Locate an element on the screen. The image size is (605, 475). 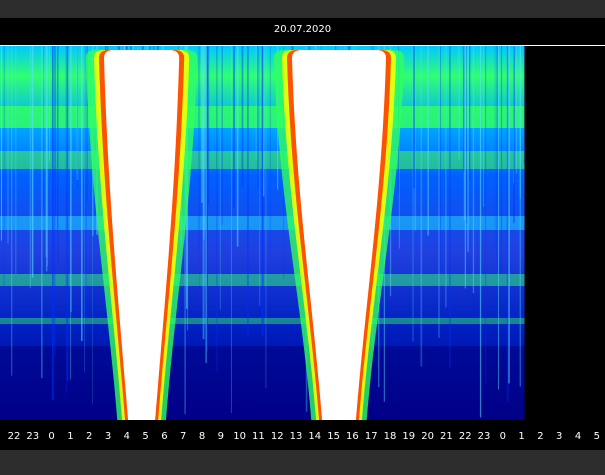
x-tick-label: 4 is located at coordinates (578, 436).